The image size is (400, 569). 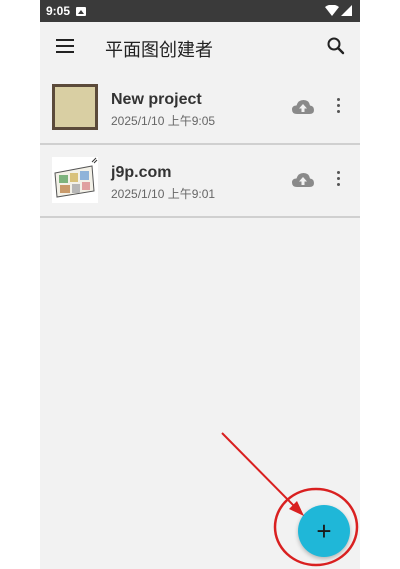 What do you see at coordinates (81, 11) in the screenshot?
I see `image-notification-icon` at bounding box center [81, 11].